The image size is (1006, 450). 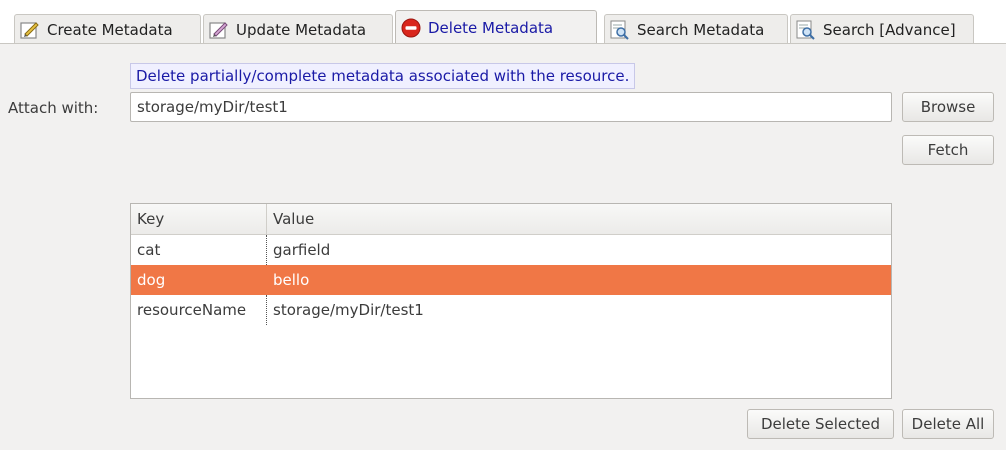 What do you see at coordinates (29, 30) in the screenshot?
I see `edit-icon` at bounding box center [29, 30].